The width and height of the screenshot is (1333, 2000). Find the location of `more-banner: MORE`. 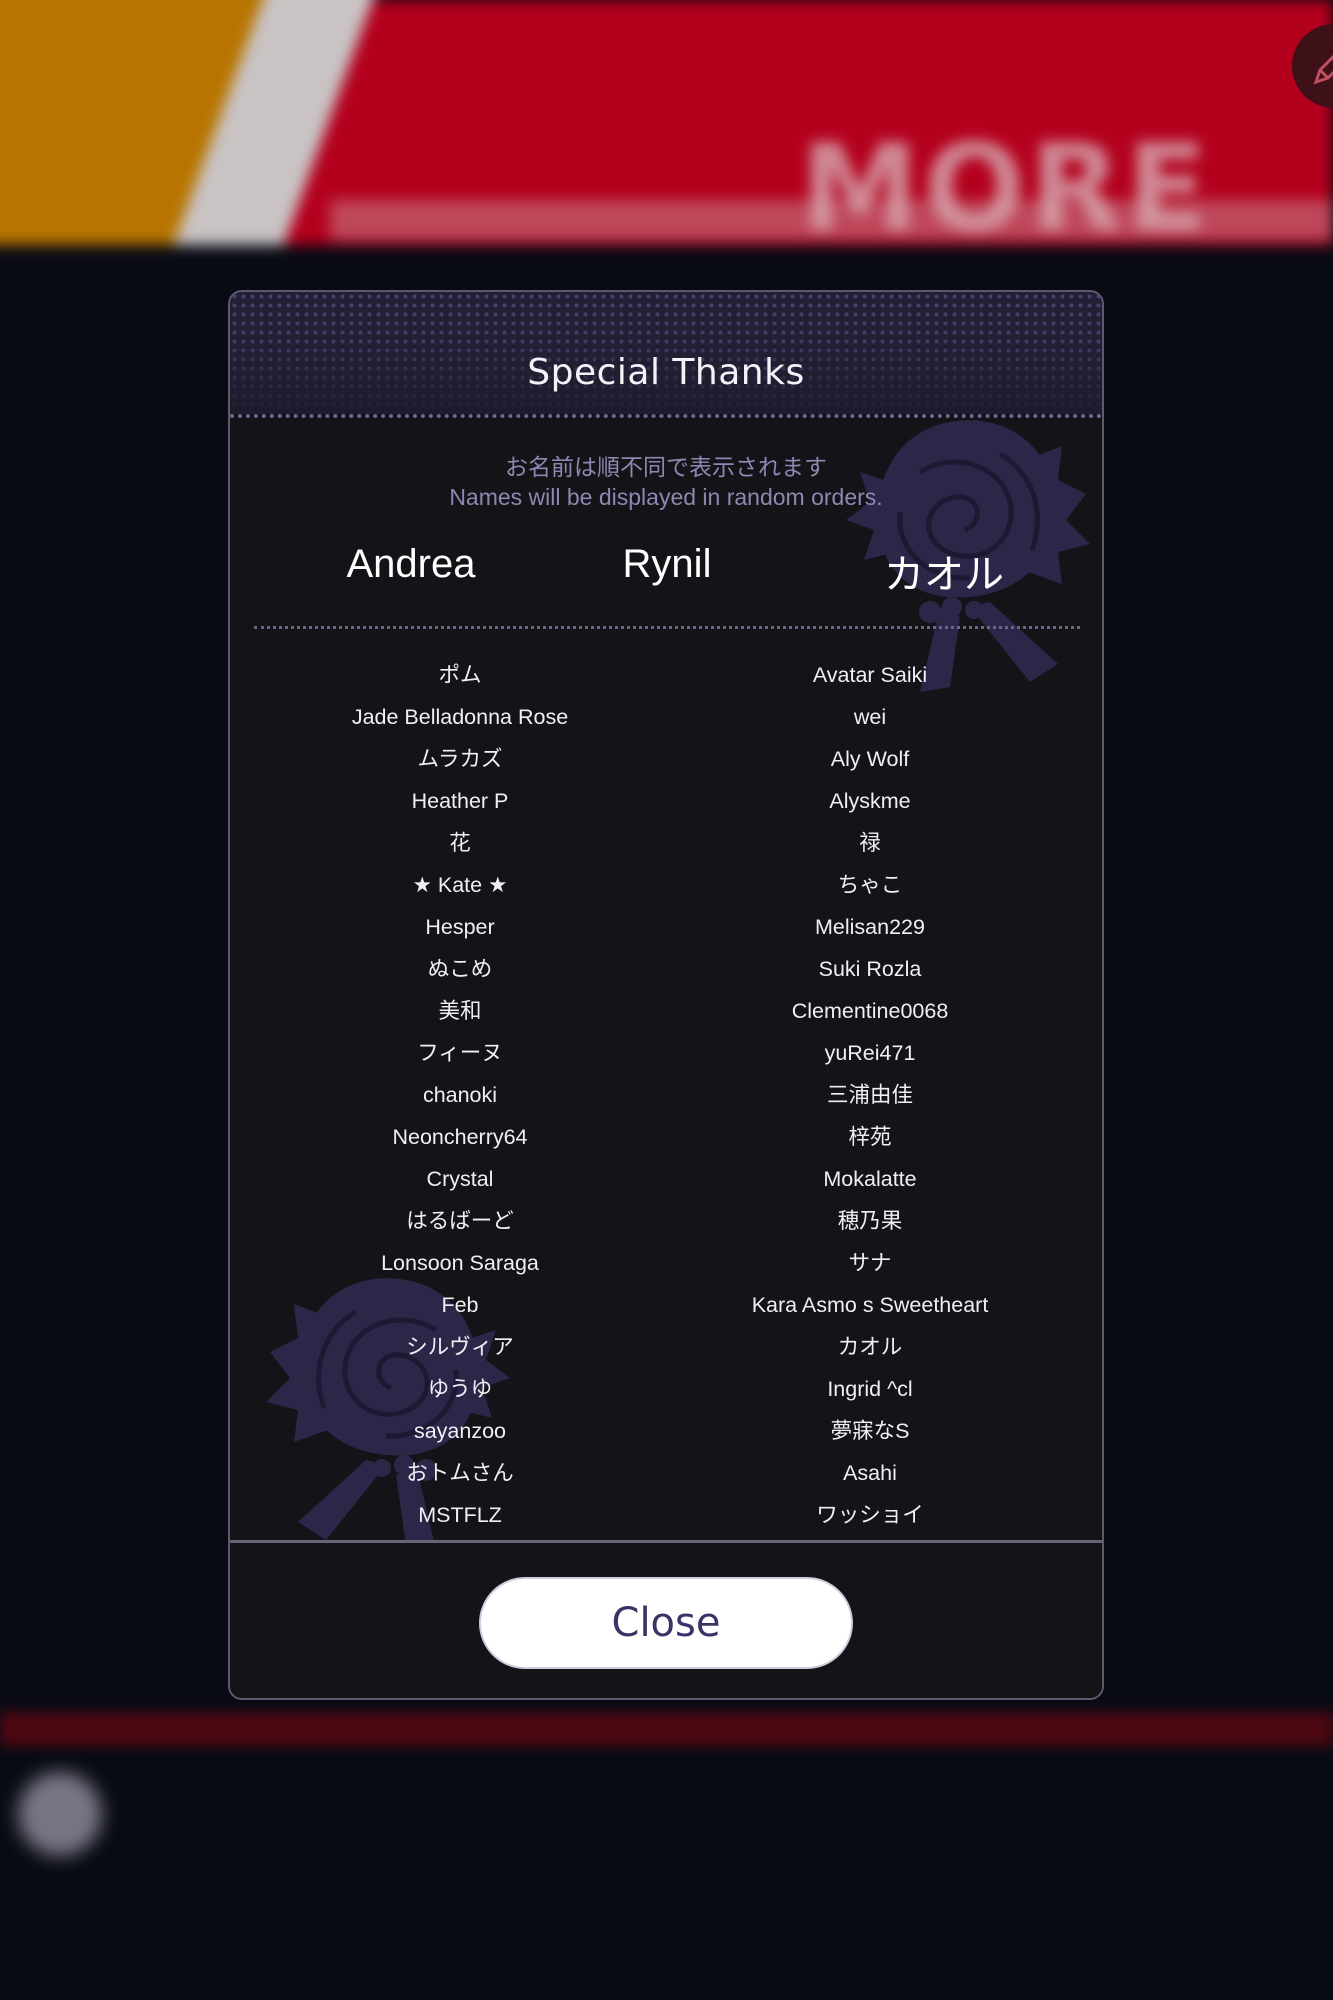

more-banner: MORE is located at coordinates (666, 129).